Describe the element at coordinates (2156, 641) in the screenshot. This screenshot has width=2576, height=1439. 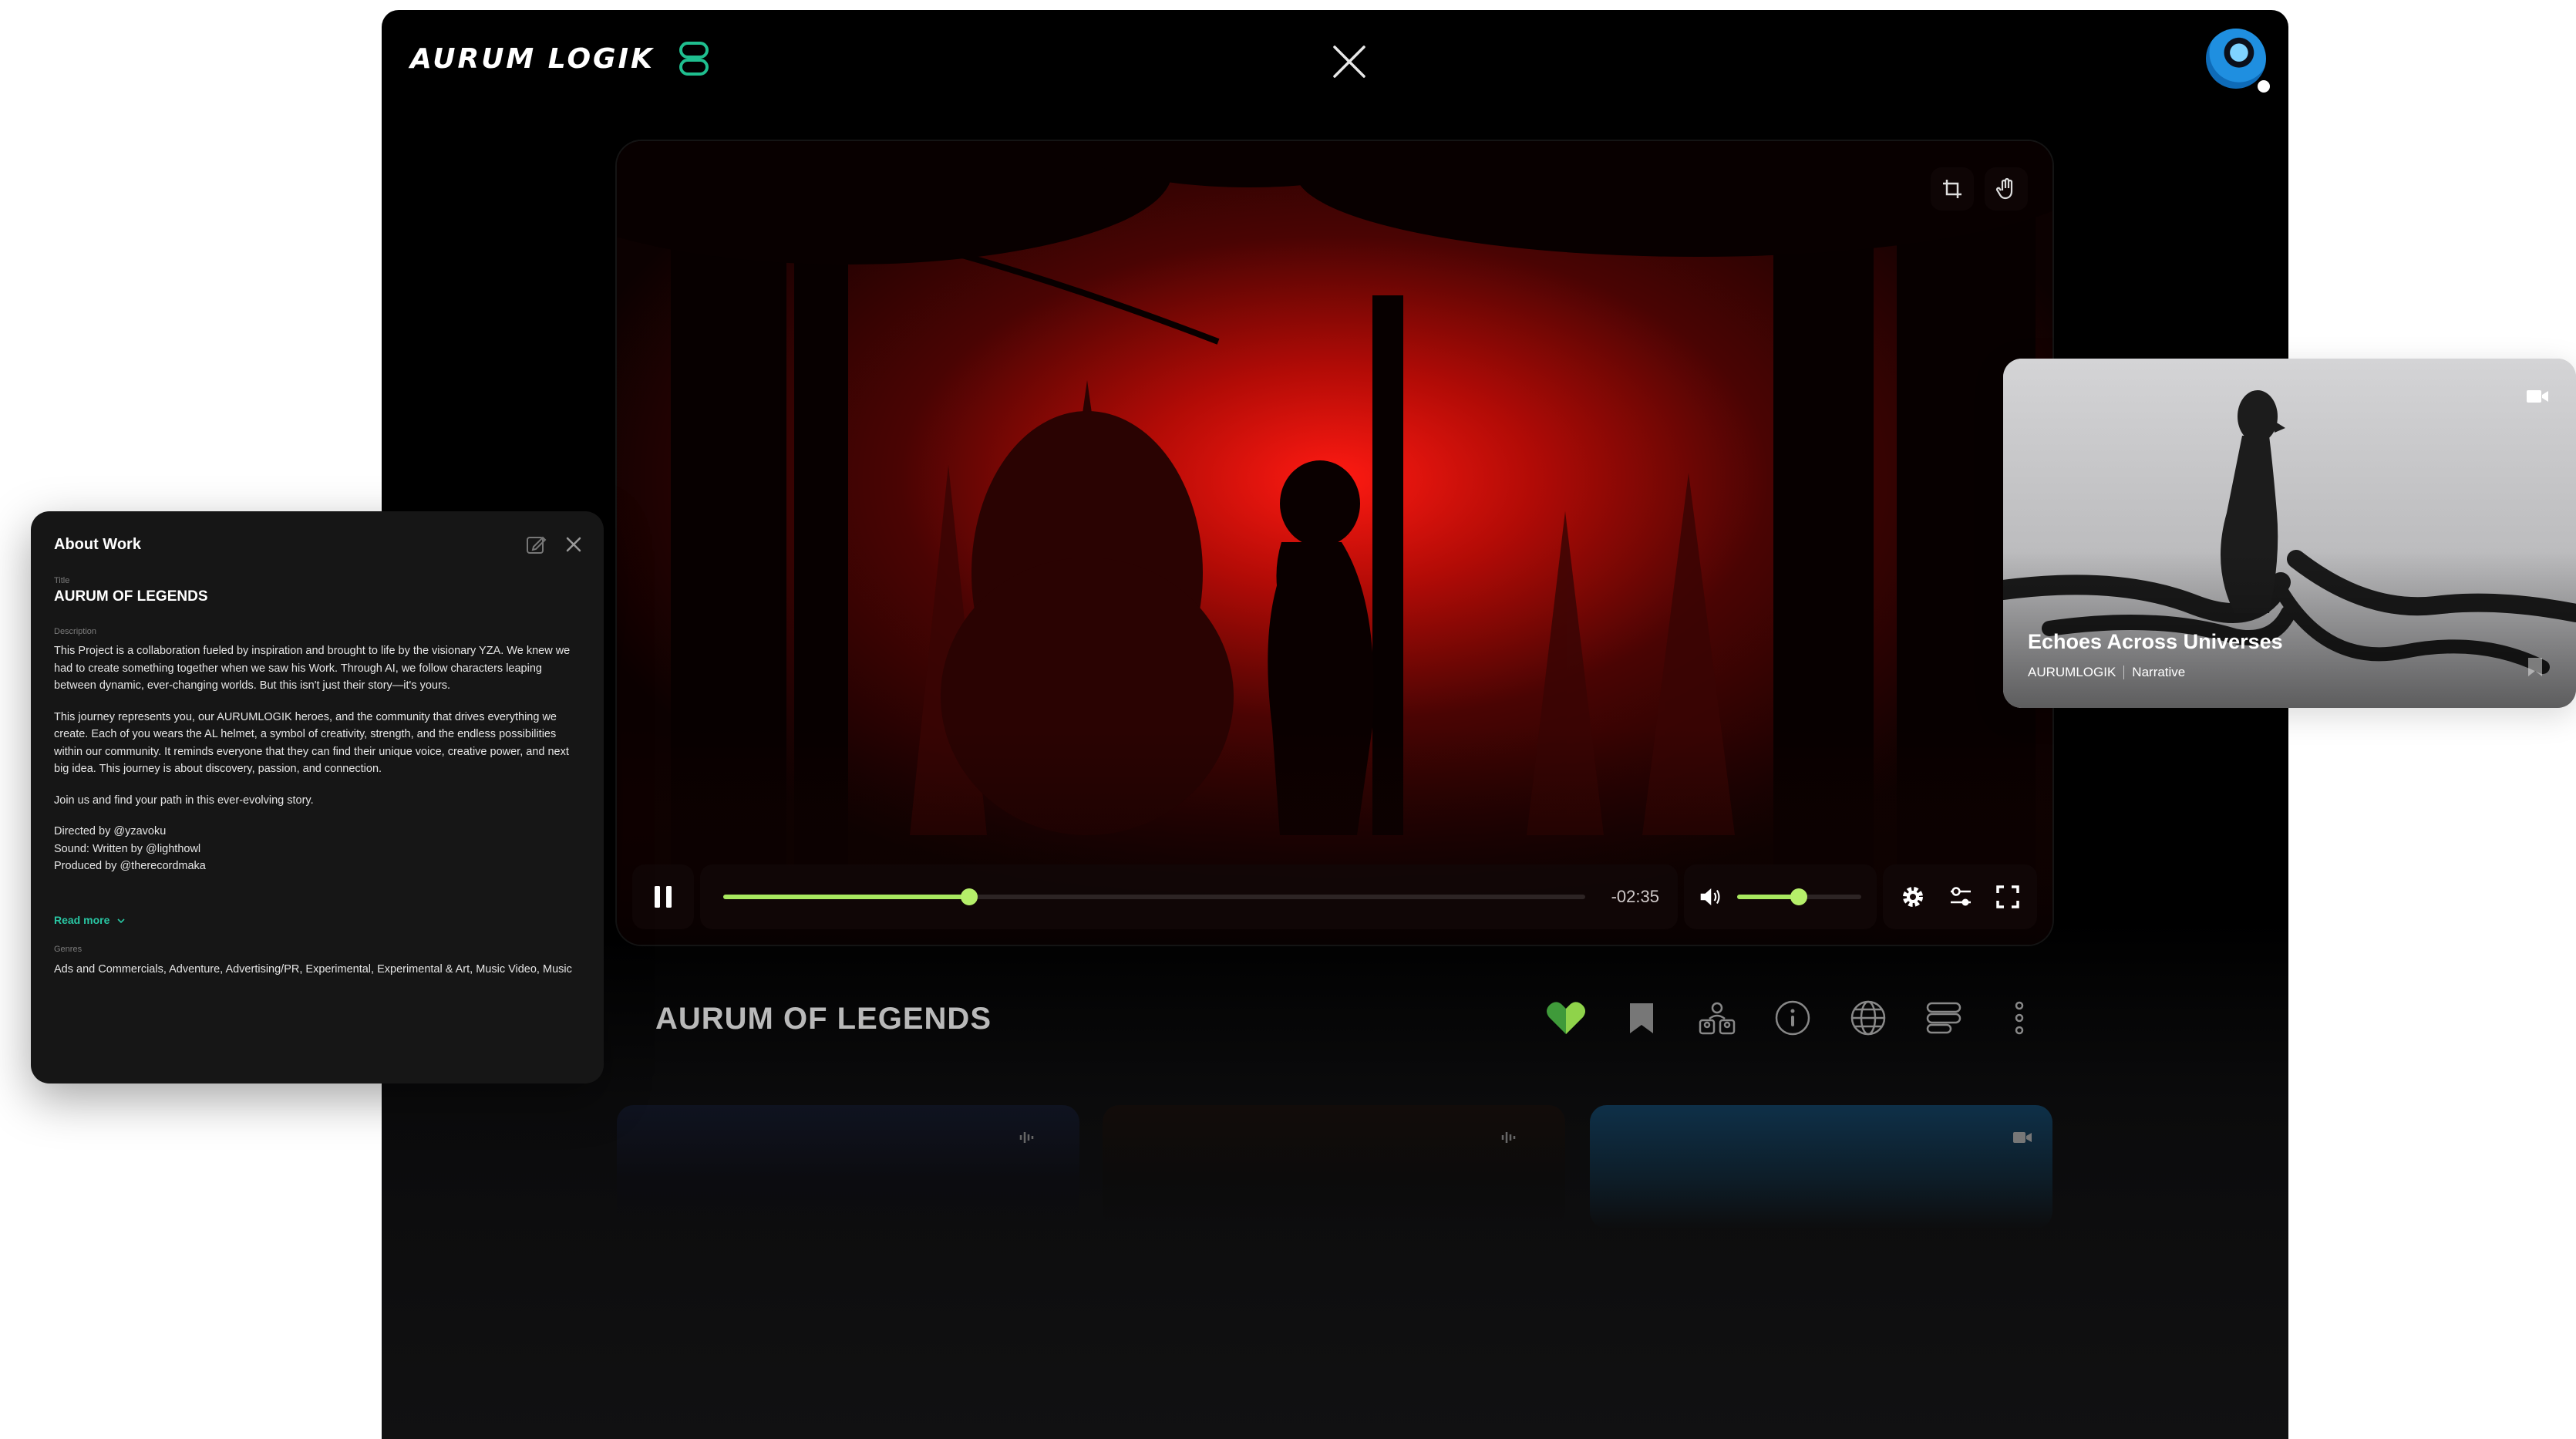
I see `card-title: Echoes Across Universes` at that location.